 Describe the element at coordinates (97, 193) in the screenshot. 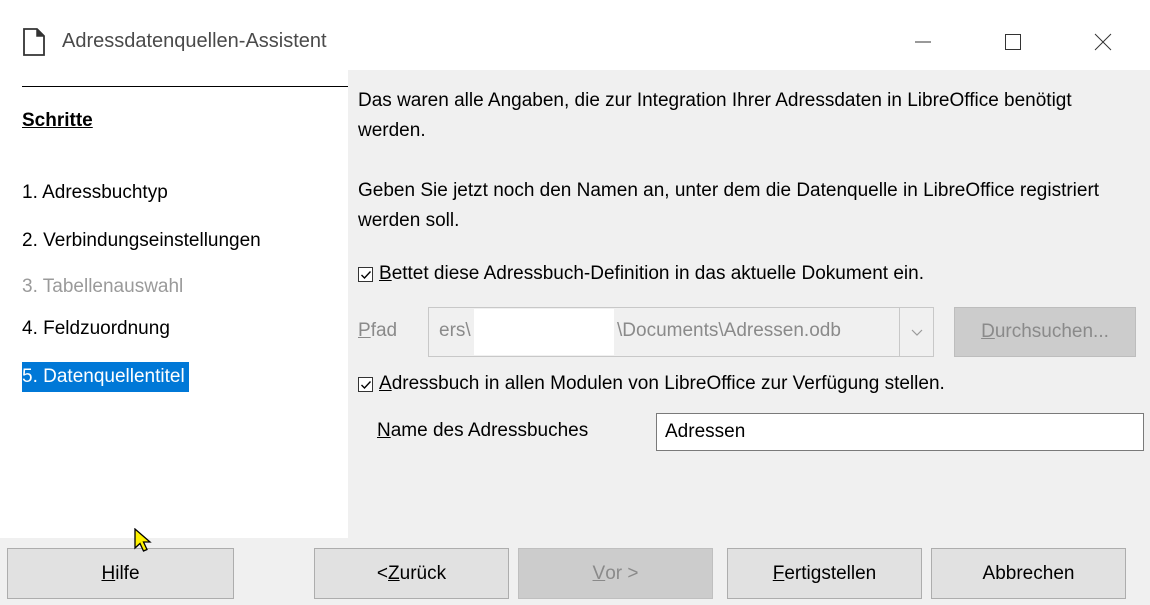

I see `step-adressbuchtyp: 1. Adressbuchtyp` at that location.